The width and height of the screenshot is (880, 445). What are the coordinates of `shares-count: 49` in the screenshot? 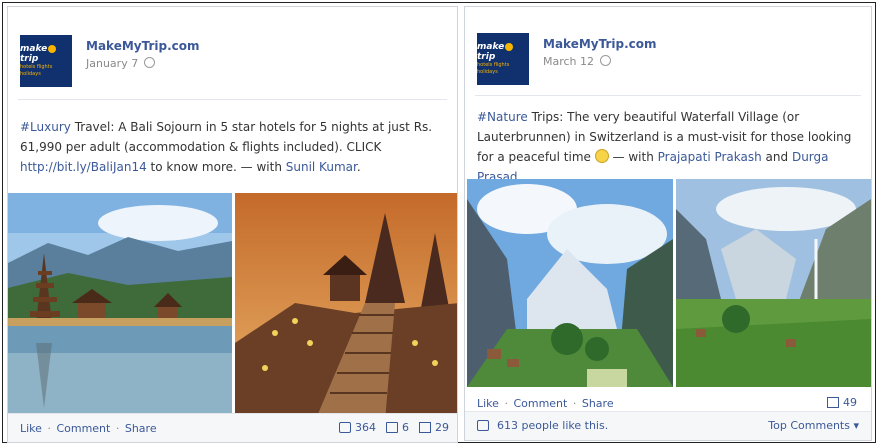 It's located at (850, 402).